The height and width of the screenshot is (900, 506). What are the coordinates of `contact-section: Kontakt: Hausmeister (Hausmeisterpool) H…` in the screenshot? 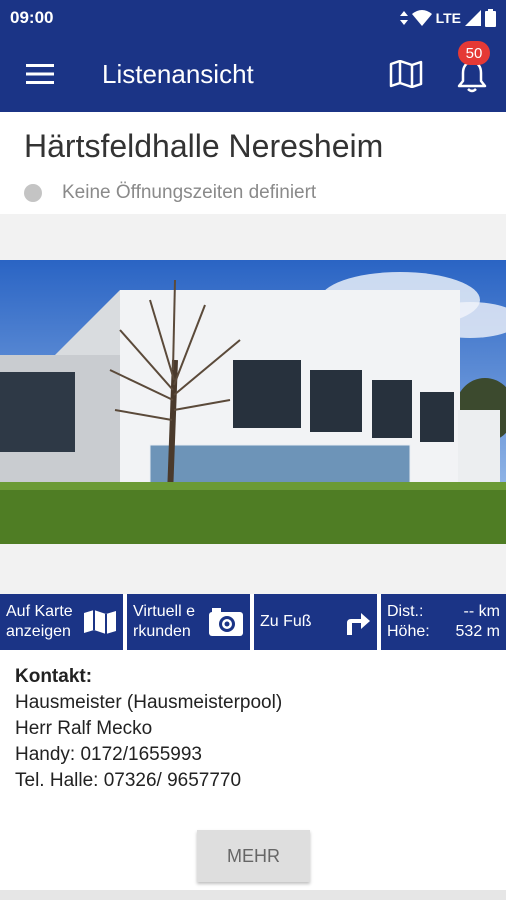 It's located at (148, 729).